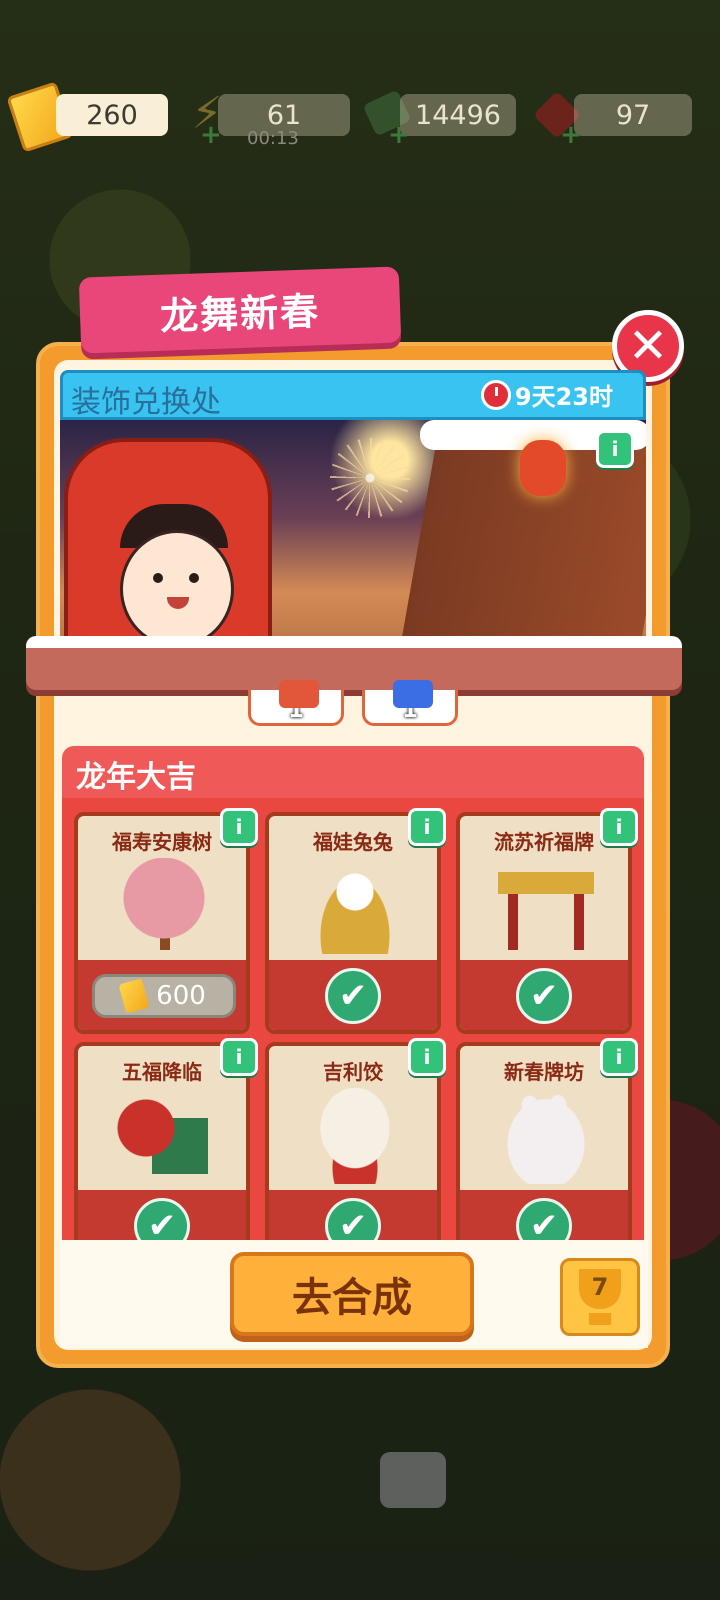 The width and height of the screenshot is (720, 1600). I want to click on ticket-counter: 260, so click(112, 115).